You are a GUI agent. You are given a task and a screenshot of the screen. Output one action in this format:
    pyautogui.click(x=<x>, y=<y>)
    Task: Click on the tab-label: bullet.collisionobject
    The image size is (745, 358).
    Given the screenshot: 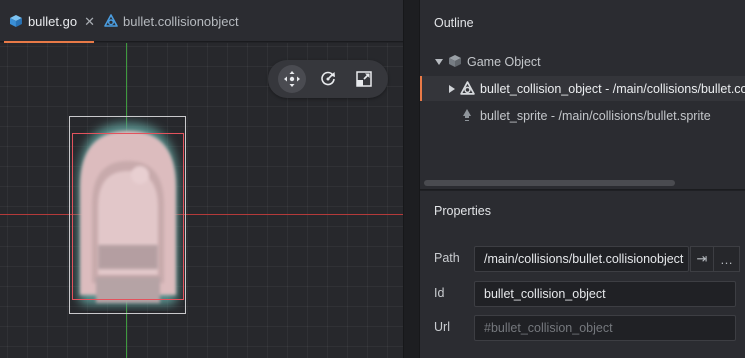 What is the action you would take?
    pyautogui.click(x=181, y=21)
    